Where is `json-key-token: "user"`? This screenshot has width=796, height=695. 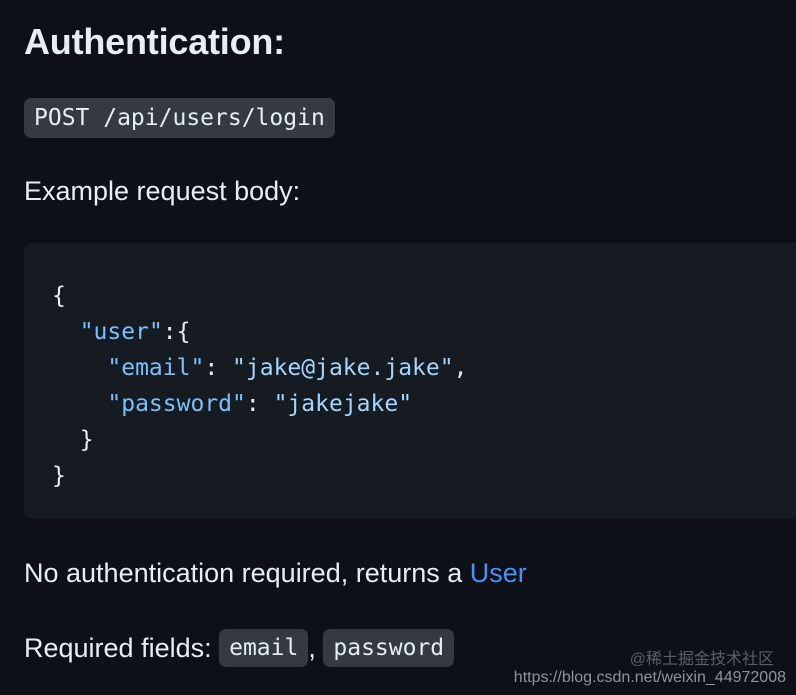
json-key-token: "user" is located at coordinates (121, 332).